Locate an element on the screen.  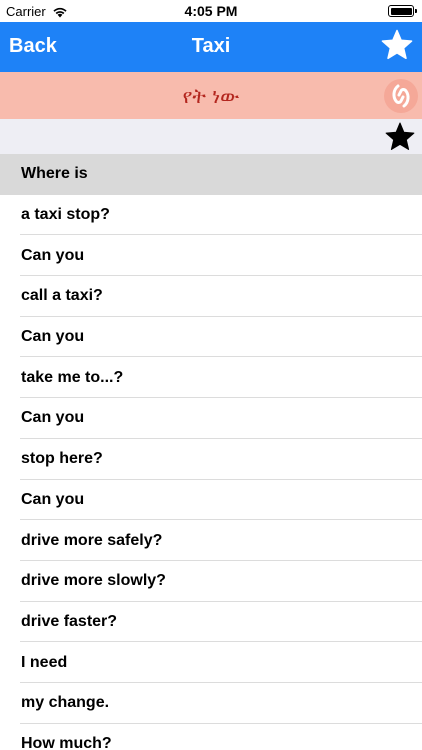
favorites-bar is located at coordinates (211, 136).